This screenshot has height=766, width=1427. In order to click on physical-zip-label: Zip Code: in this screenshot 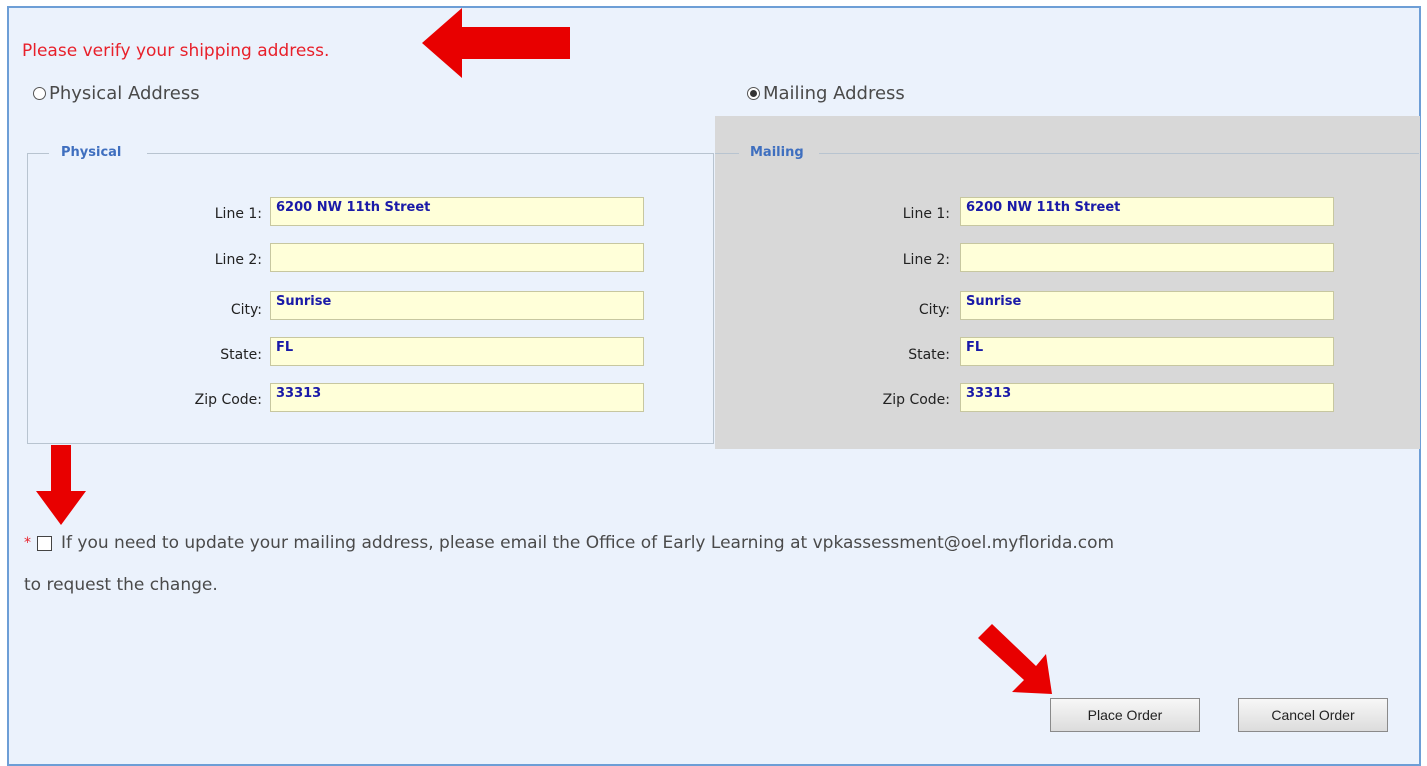, I will do `click(228, 400)`.